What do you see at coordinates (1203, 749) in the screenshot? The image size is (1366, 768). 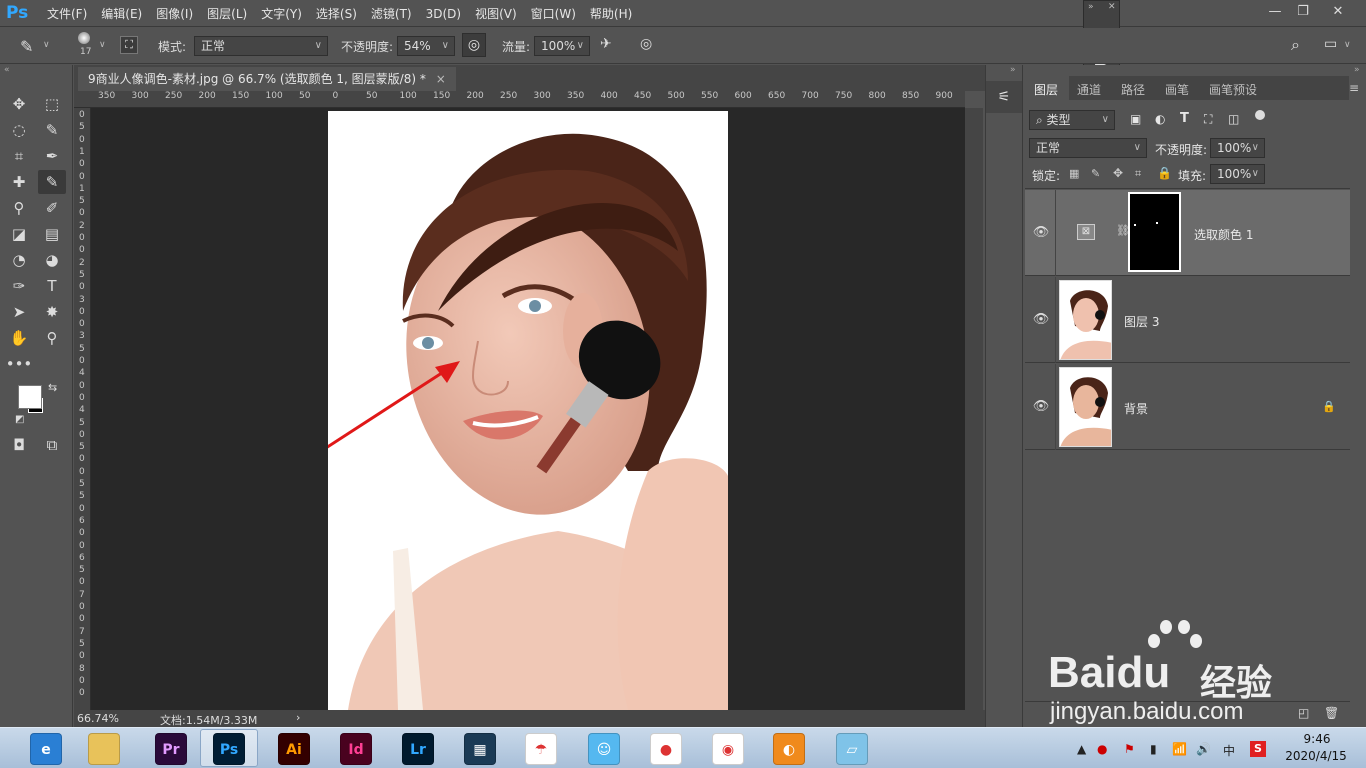 I see `volume-tray-icon: 🔊` at bounding box center [1203, 749].